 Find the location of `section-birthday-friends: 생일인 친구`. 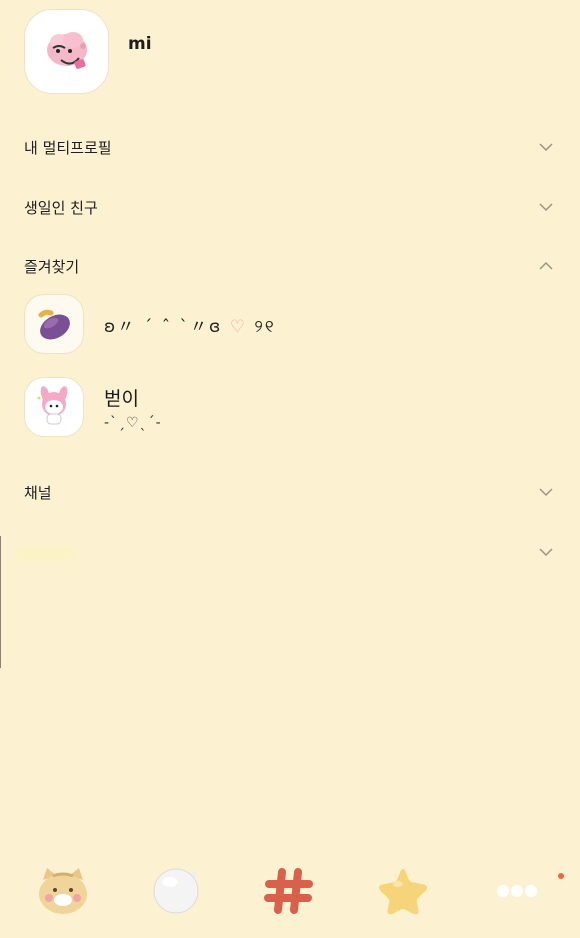

section-birthday-friends: 생일인 친구 is located at coordinates (290, 207).